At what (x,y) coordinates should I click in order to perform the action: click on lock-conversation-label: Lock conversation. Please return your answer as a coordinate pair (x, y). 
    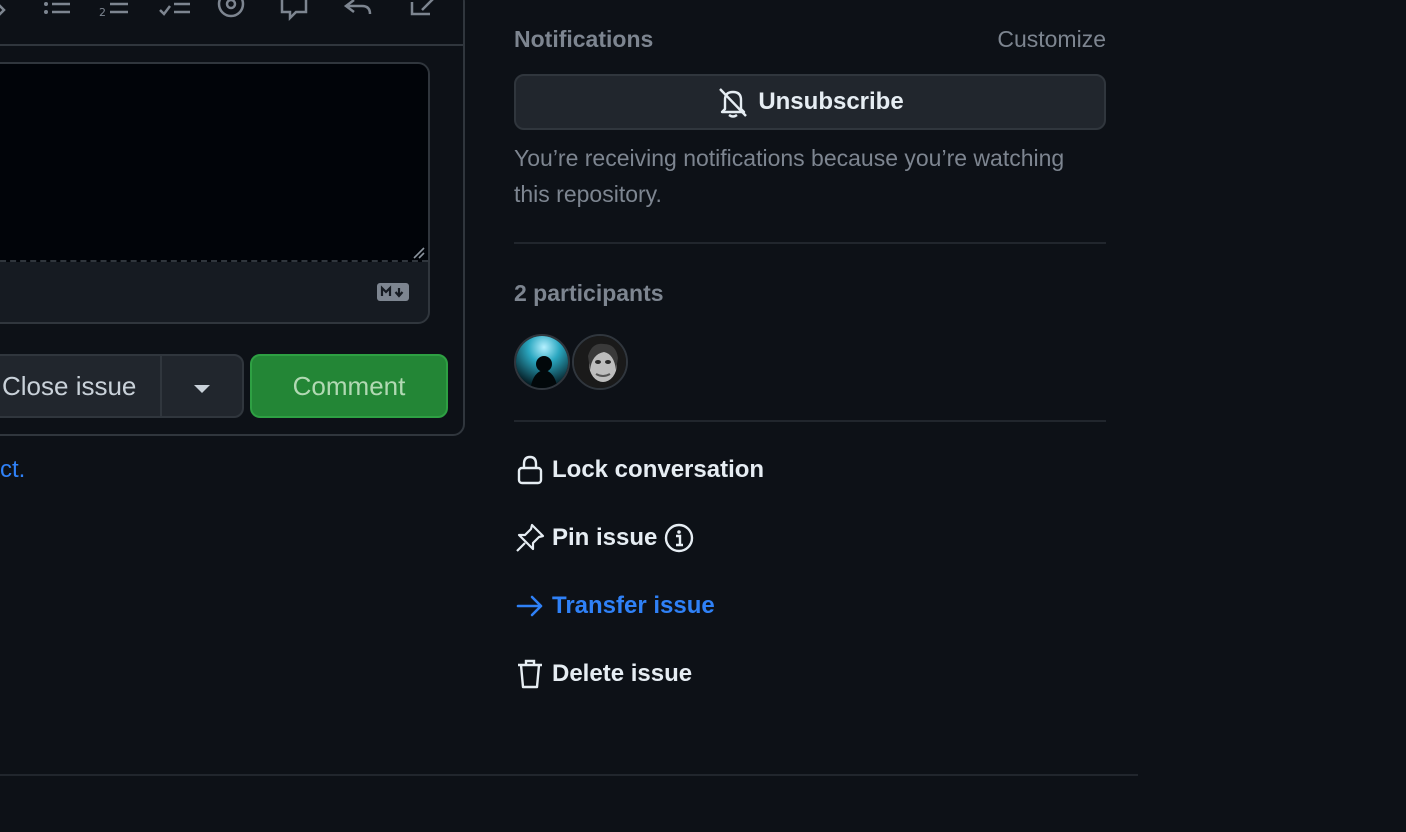
    Looking at the image, I should click on (658, 469).